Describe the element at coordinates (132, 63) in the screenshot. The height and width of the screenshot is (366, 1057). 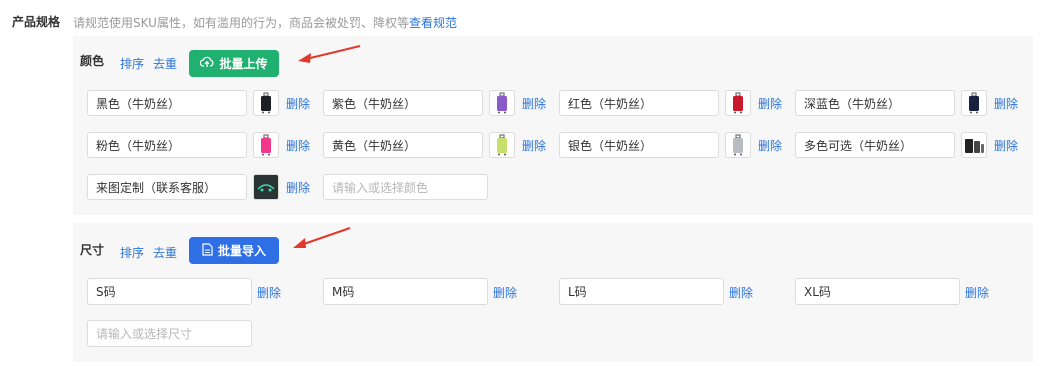
I see `color-sort-link: 排序` at that location.